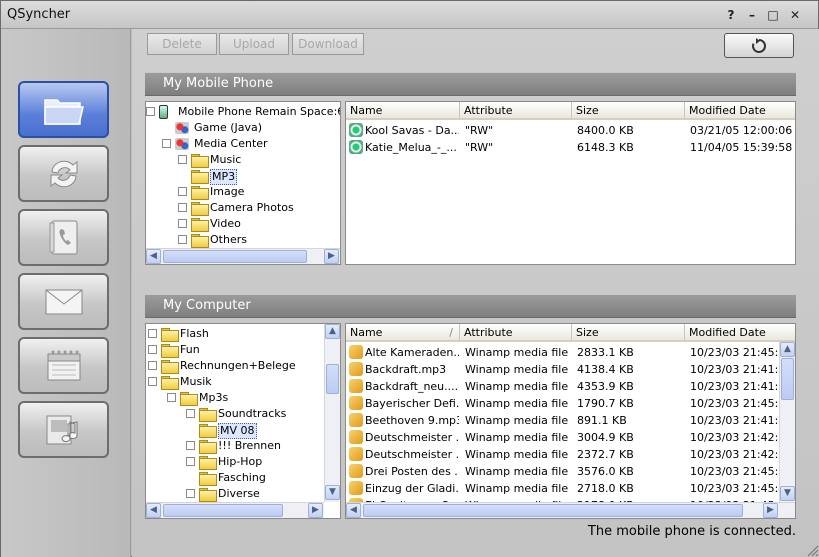 The height and width of the screenshot is (557, 819). Describe the element at coordinates (628, 111) in the screenshot. I see `column-header-size: Size` at that location.